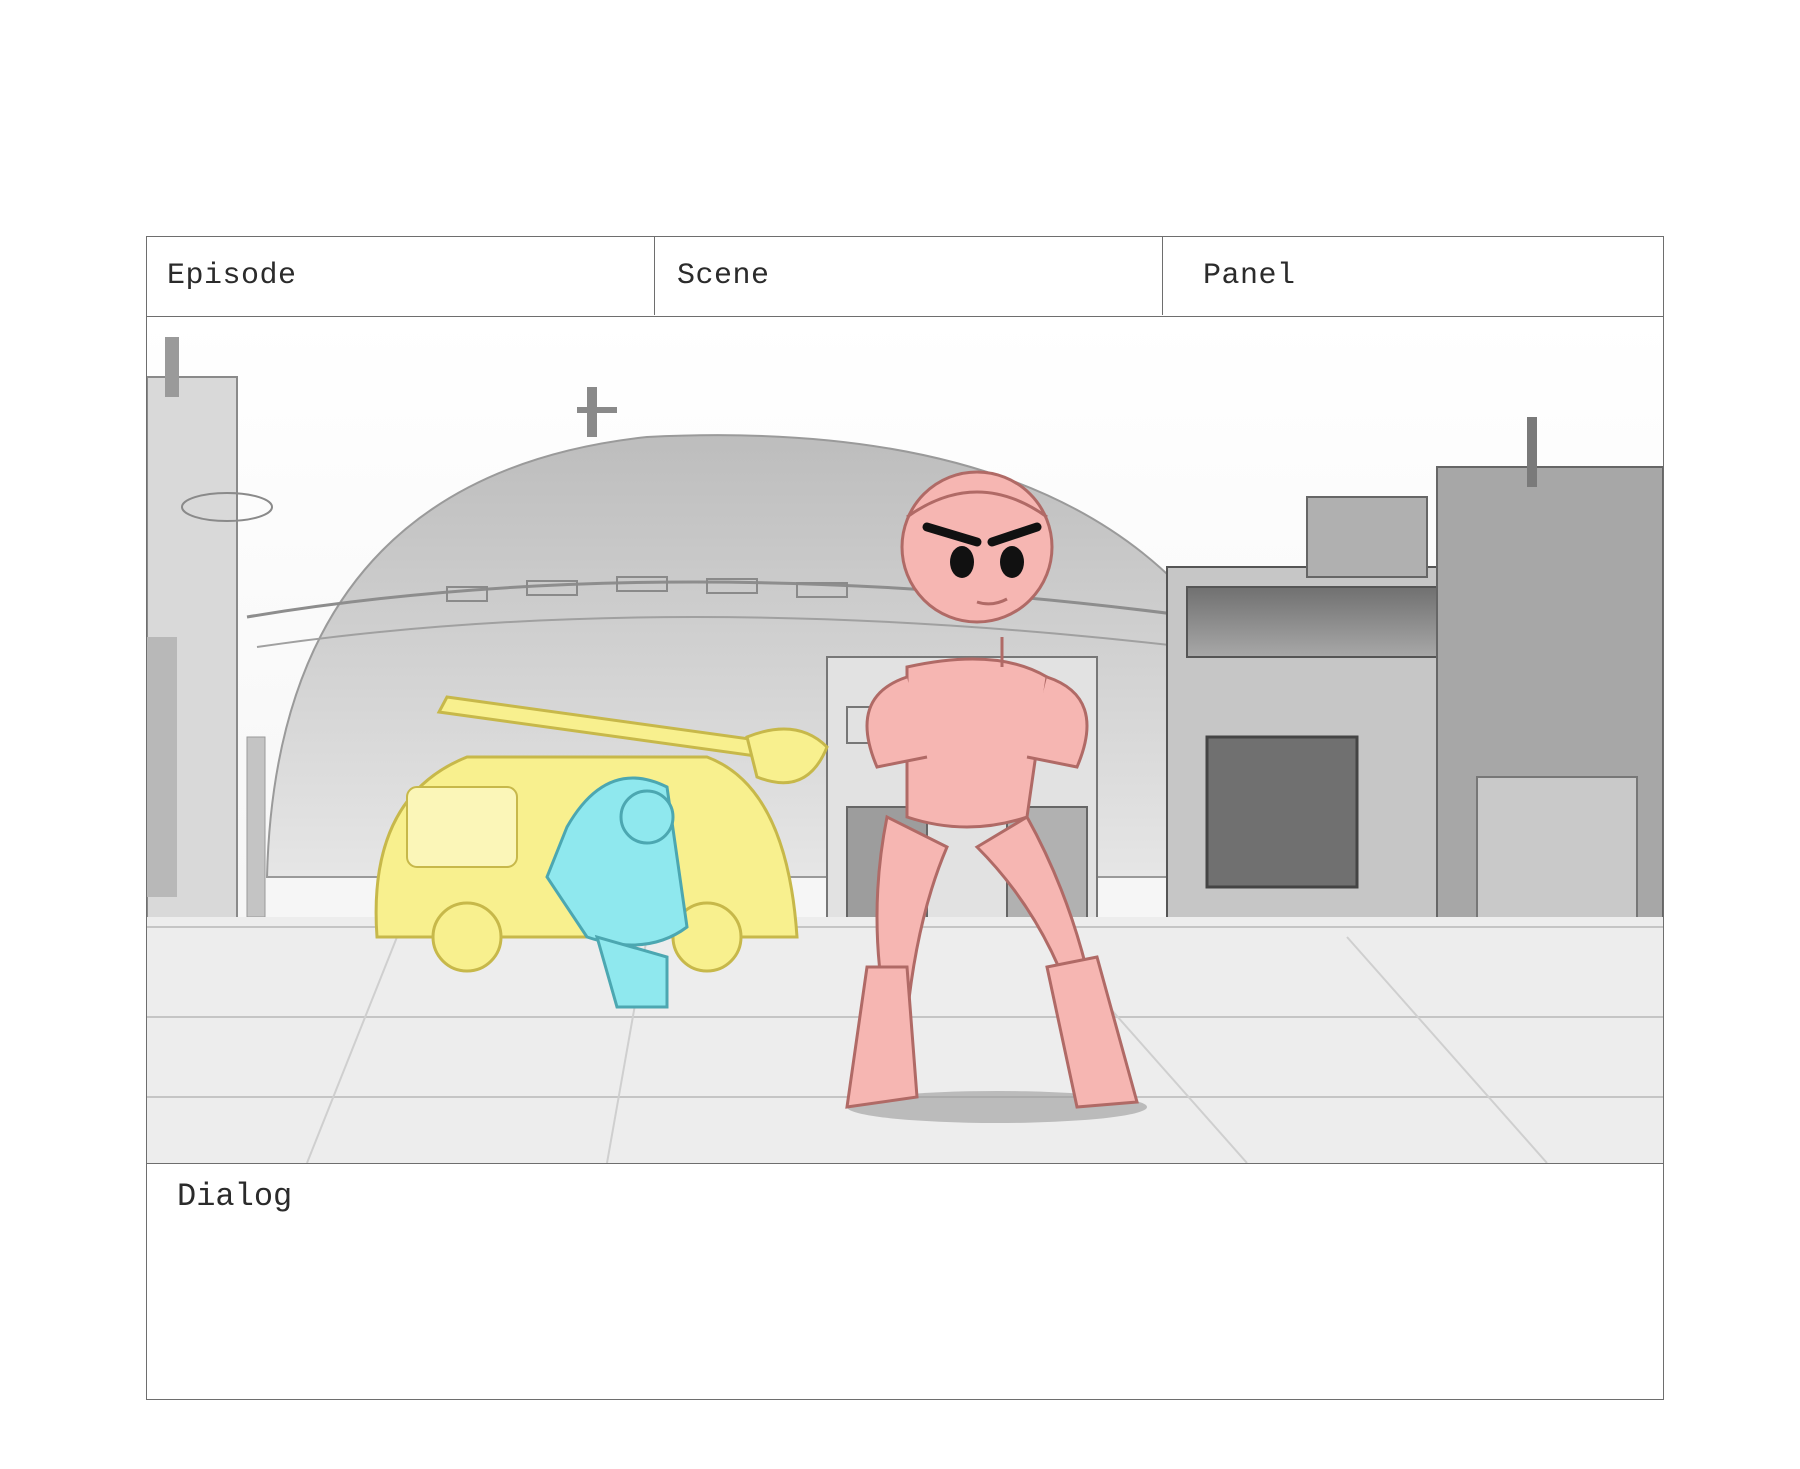 The image size is (1800, 1469). I want to click on storyboard-header: Episode Scene Panel, so click(905, 277).